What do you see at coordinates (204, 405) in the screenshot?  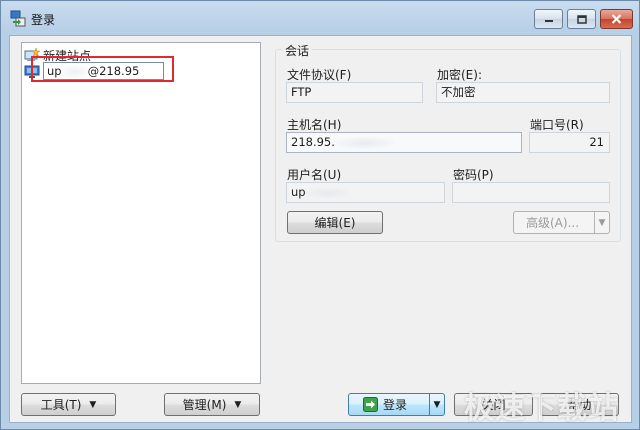 I see `manage-button-label: 管理(M)` at bounding box center [204, 405].